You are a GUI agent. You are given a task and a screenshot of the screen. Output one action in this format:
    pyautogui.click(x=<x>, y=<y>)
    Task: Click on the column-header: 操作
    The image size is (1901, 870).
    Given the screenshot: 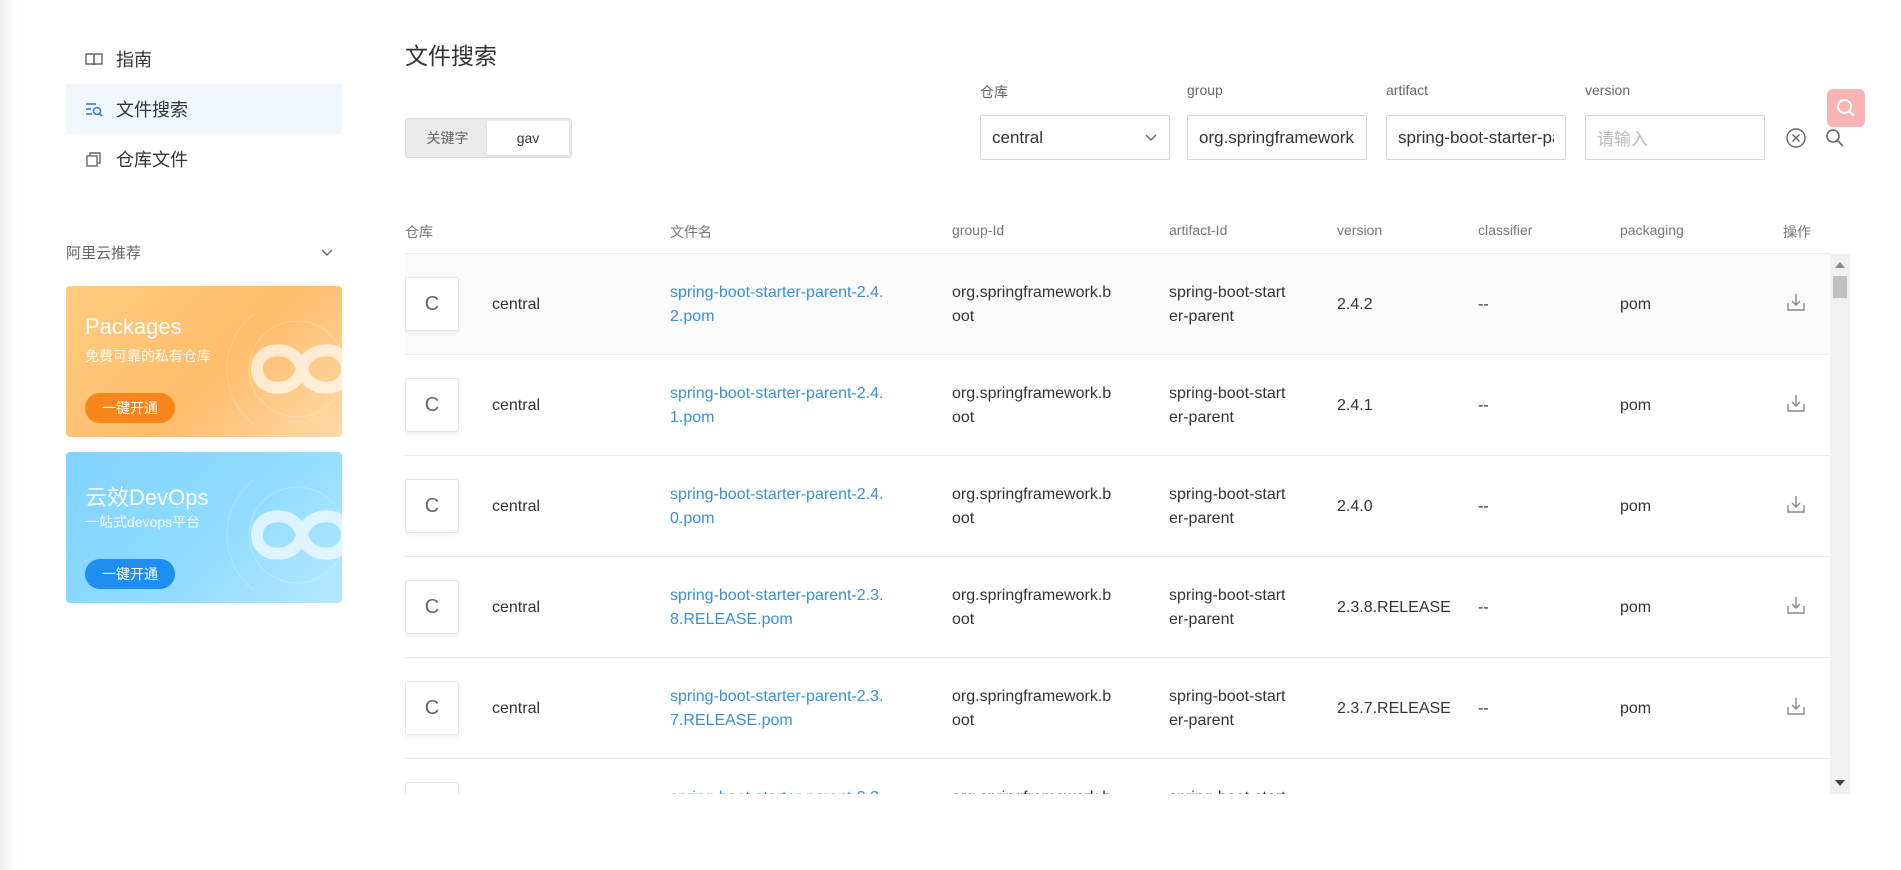 What is the action you would take?
    pyautogui.click(x=1797, y=232)
    